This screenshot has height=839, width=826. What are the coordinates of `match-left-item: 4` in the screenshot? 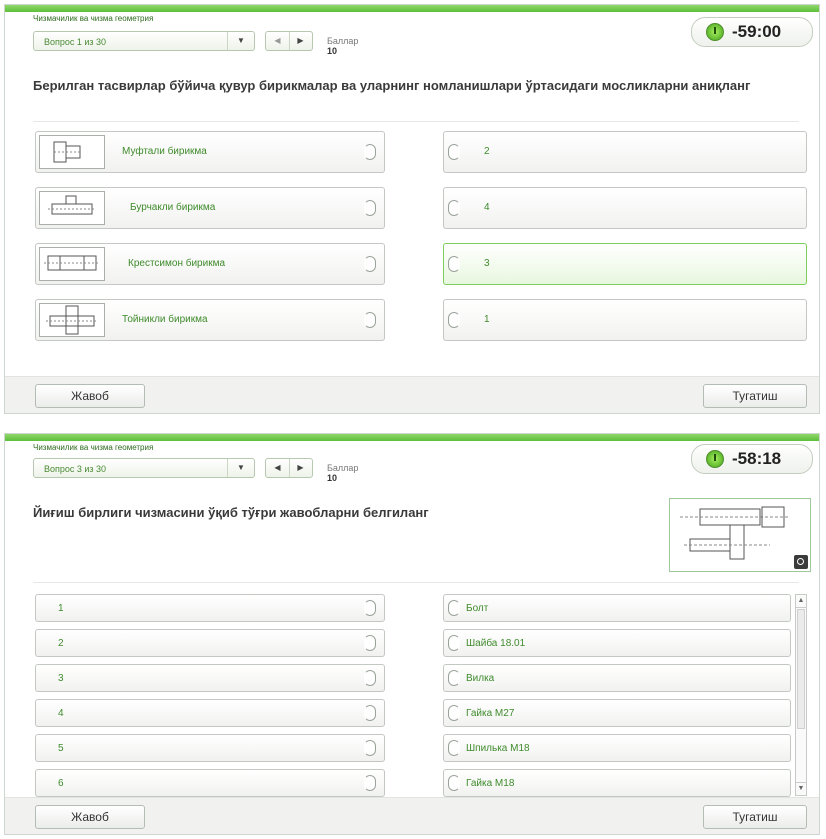 It's located at (210, 713).